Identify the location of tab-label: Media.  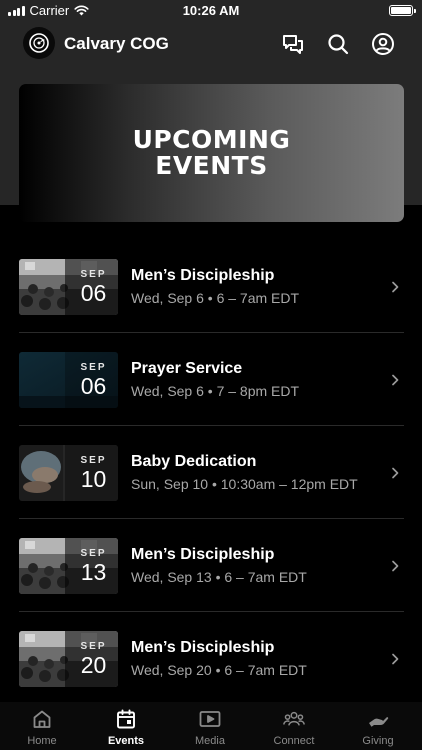
(210, 741).